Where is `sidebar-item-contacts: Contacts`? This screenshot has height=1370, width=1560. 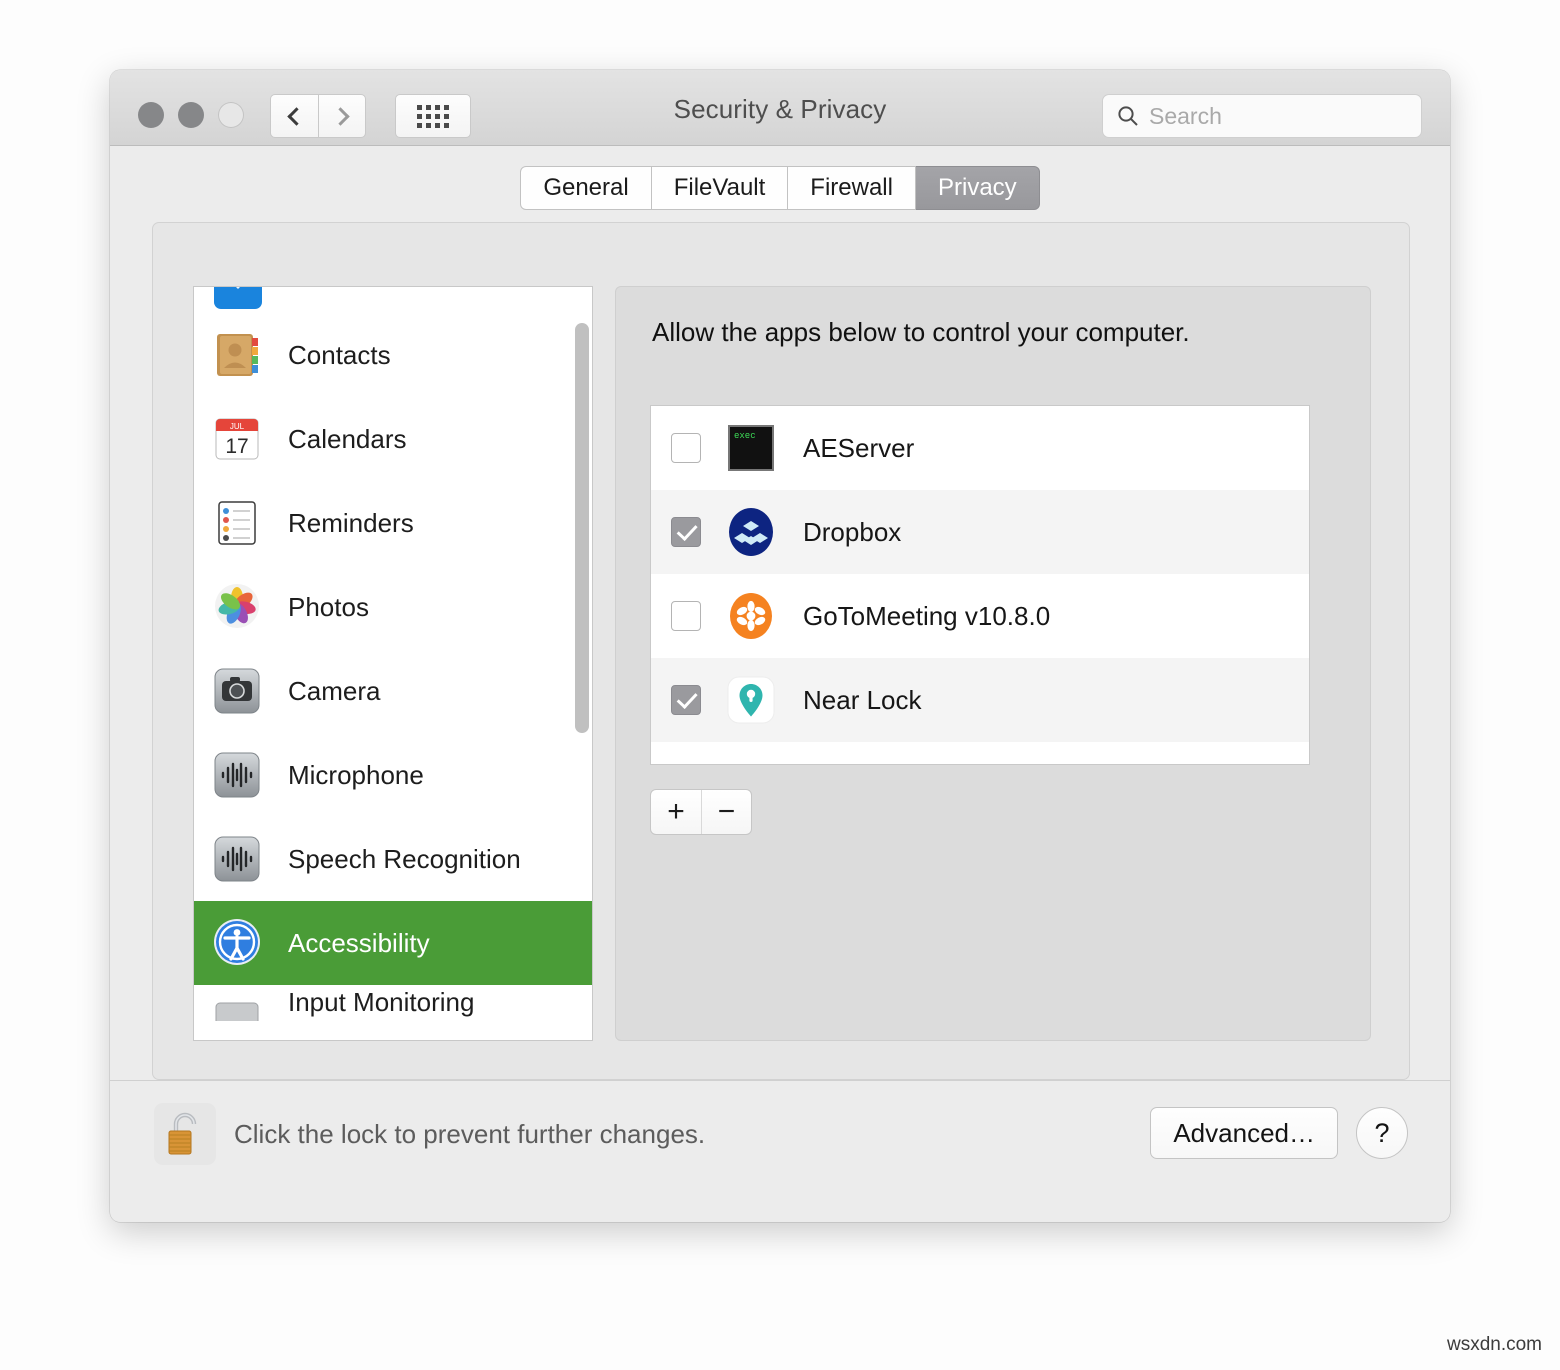 sidebar-item-contacts: Contacts is located at coordinates (393, 355).